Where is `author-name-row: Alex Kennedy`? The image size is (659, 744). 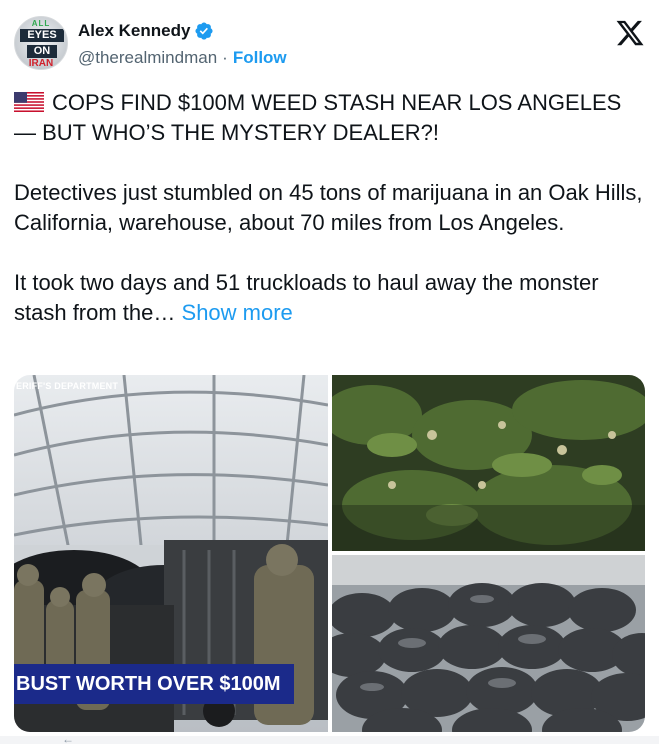 author-name-row: Alex Kennedy is located at coordinates (146, 31).